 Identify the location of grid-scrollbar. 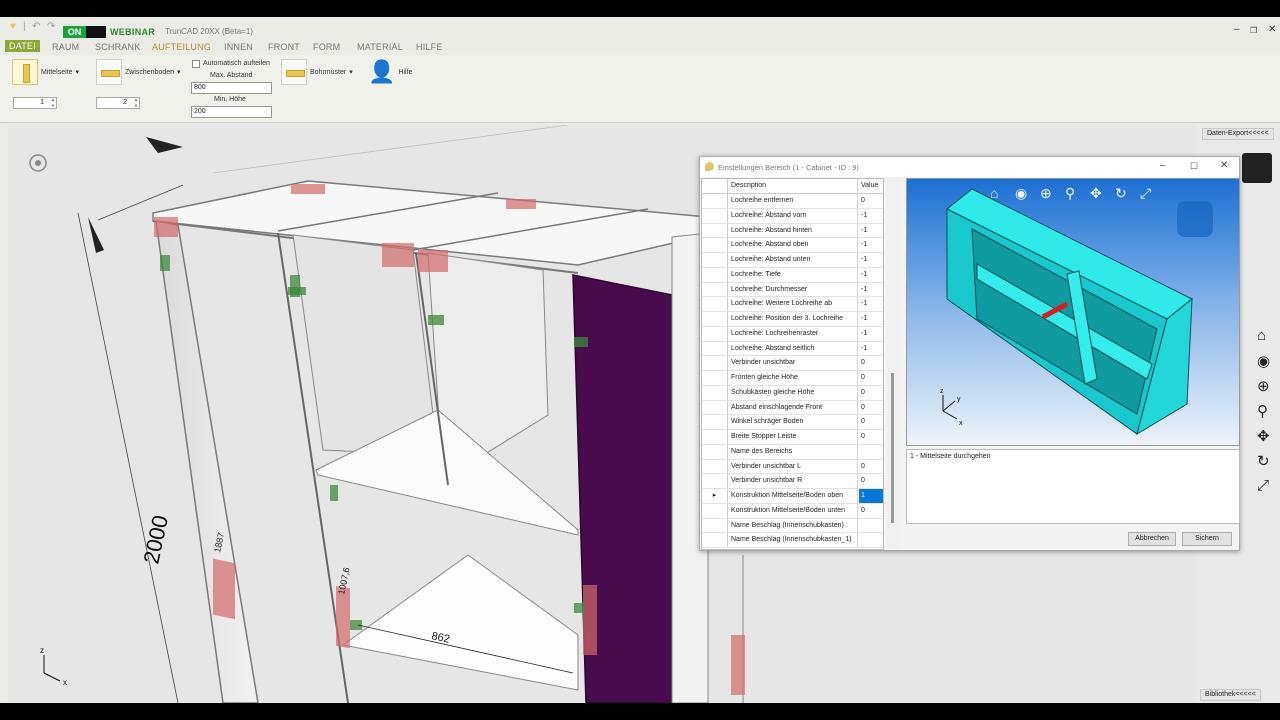
(893, 364).